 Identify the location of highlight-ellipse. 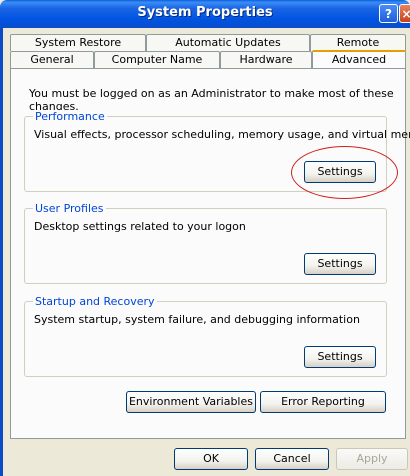
(344, 172).